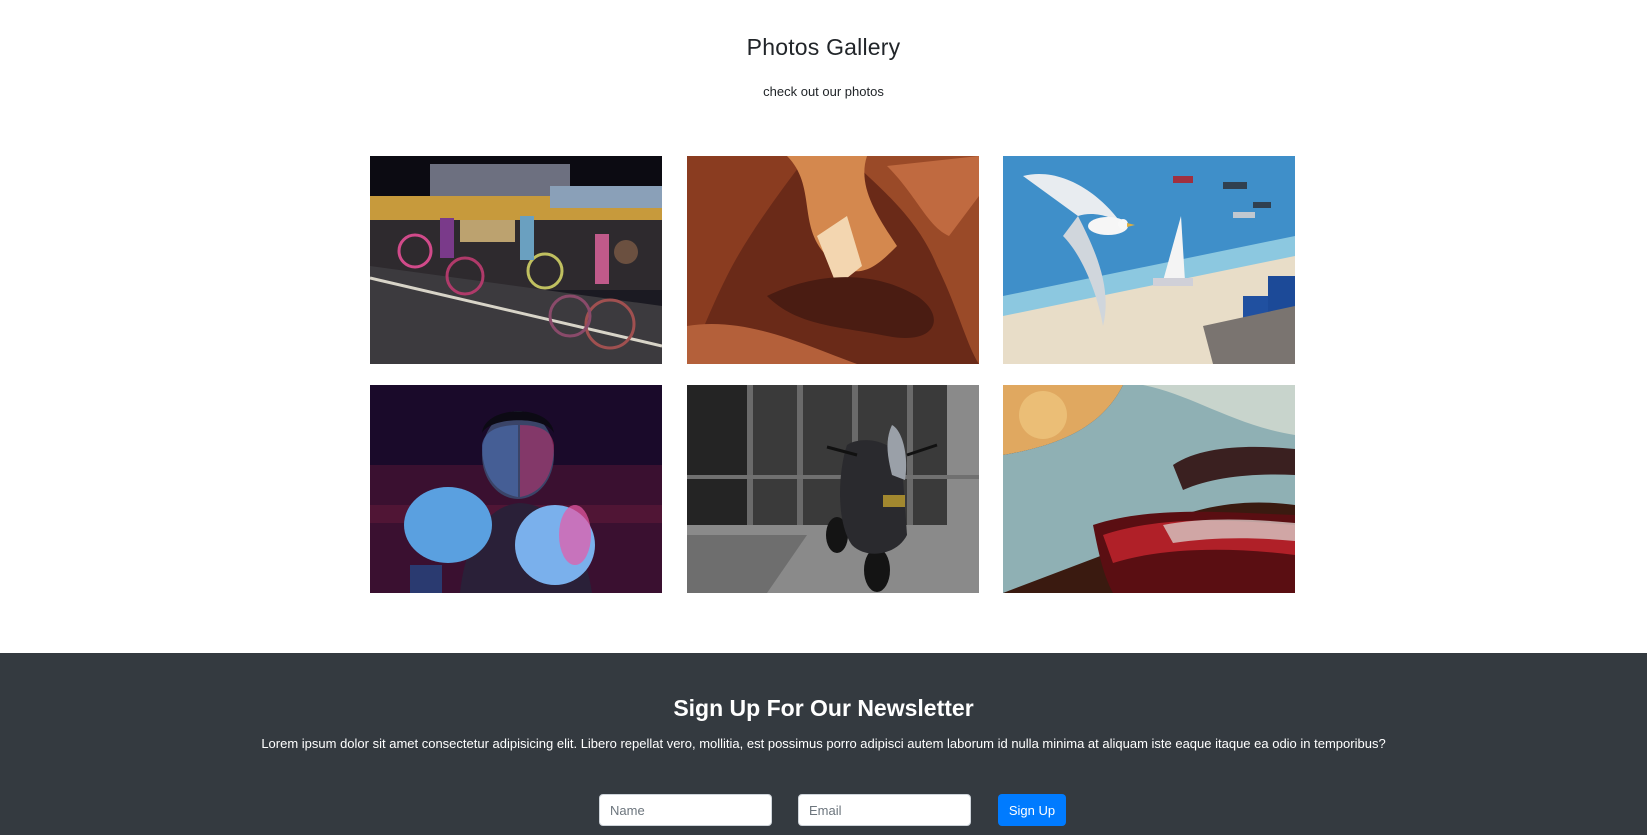  Describe the element at coordinates (1149, 260) in the screenshot. I see `seagull-beach-photo` at that location.